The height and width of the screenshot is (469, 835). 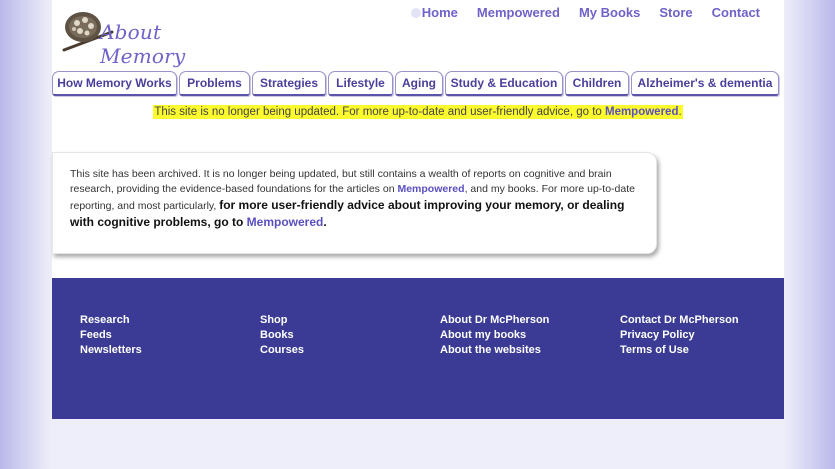 I want to click on nav-store: Store, so click(x=675, y=12).